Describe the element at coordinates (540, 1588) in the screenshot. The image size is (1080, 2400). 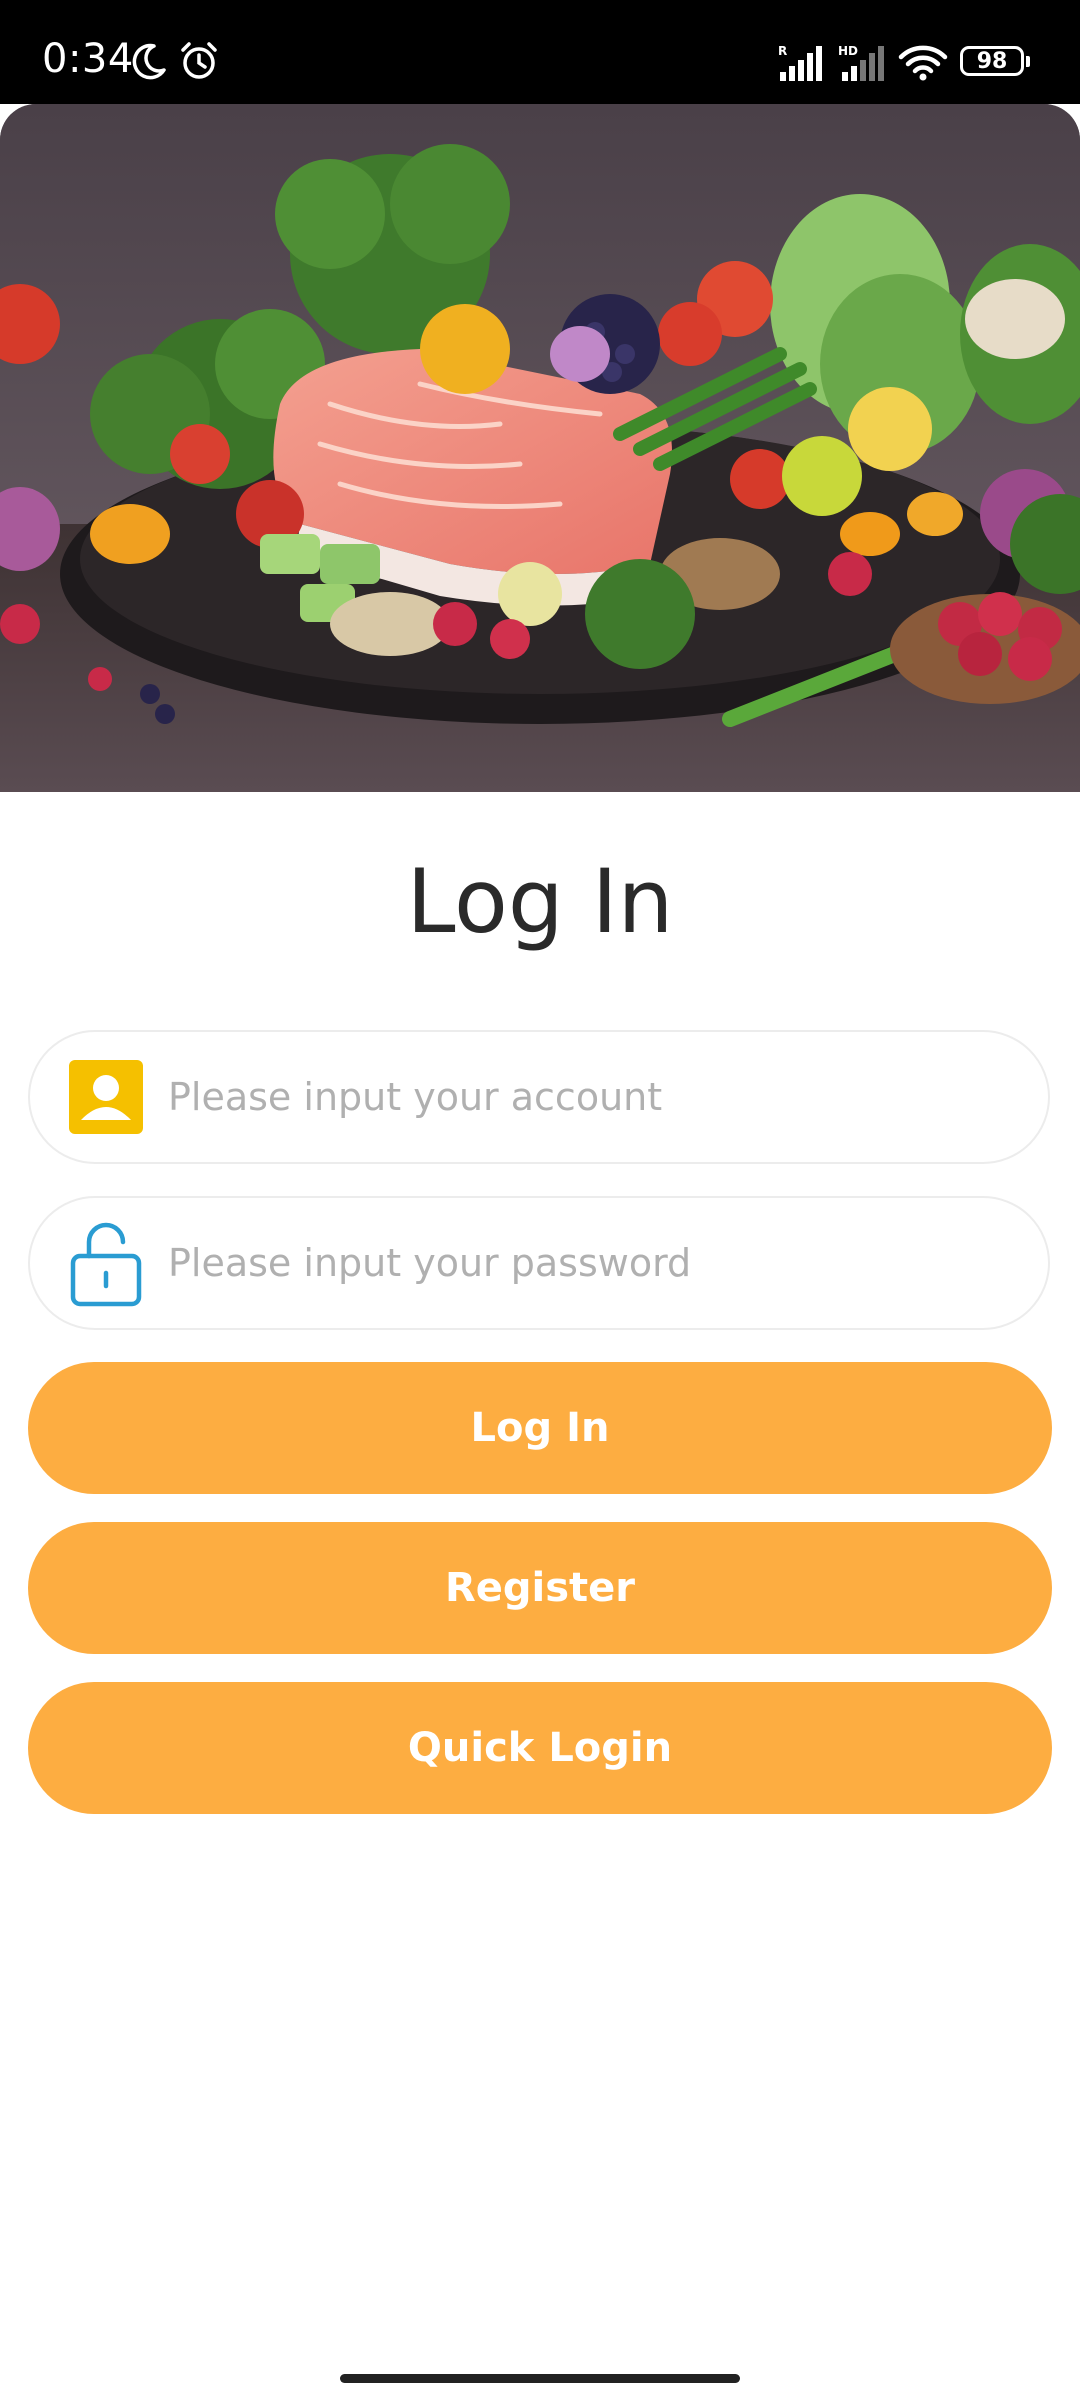
I see `register-button: Register` at that location.